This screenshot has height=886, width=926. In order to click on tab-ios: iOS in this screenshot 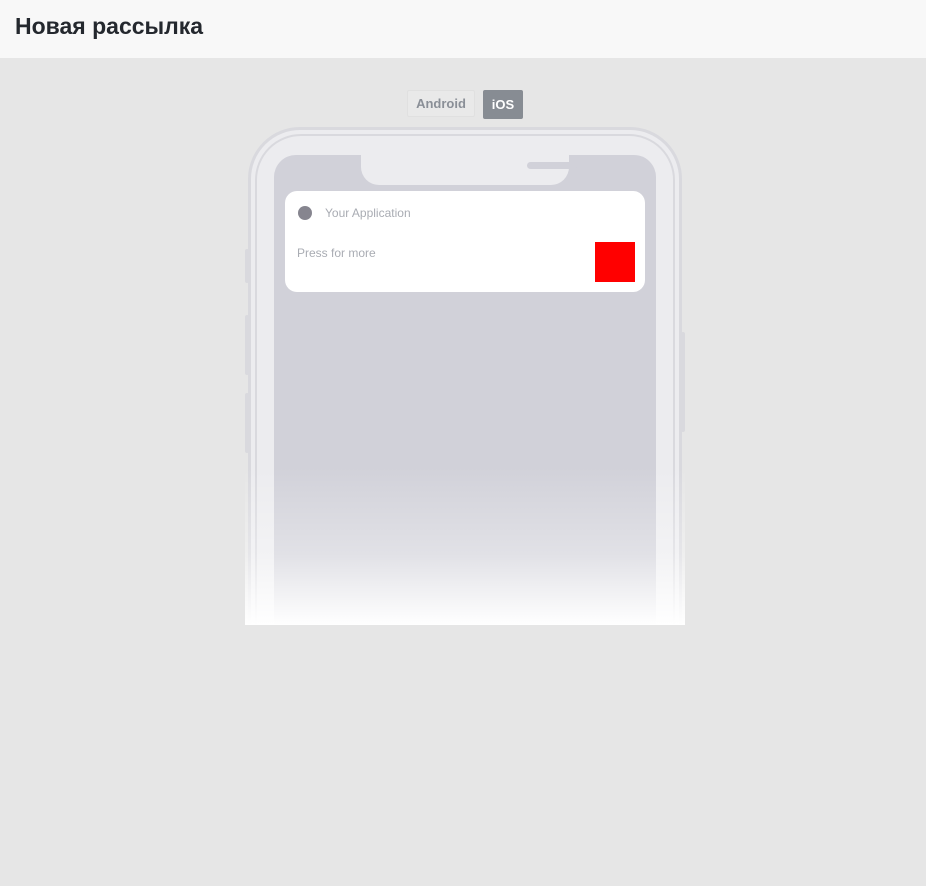, I will do `click(503, 104)`.